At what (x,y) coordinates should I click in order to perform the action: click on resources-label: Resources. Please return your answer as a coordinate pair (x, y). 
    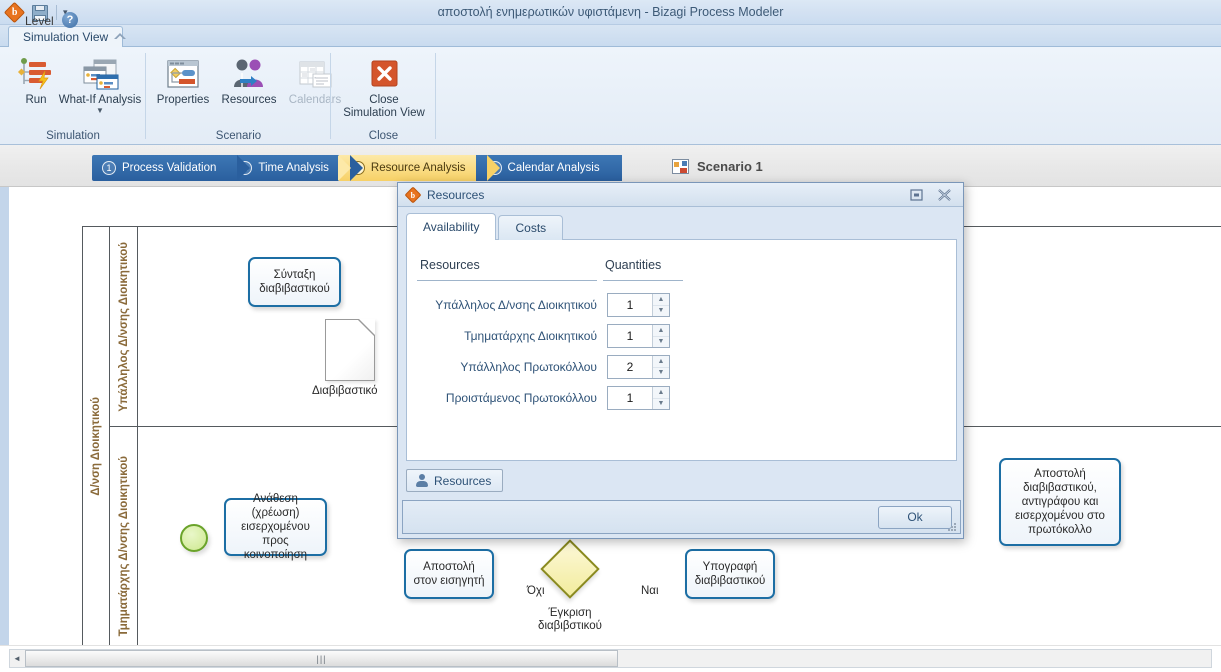
    Looking at the image, I should click on (249, 100).